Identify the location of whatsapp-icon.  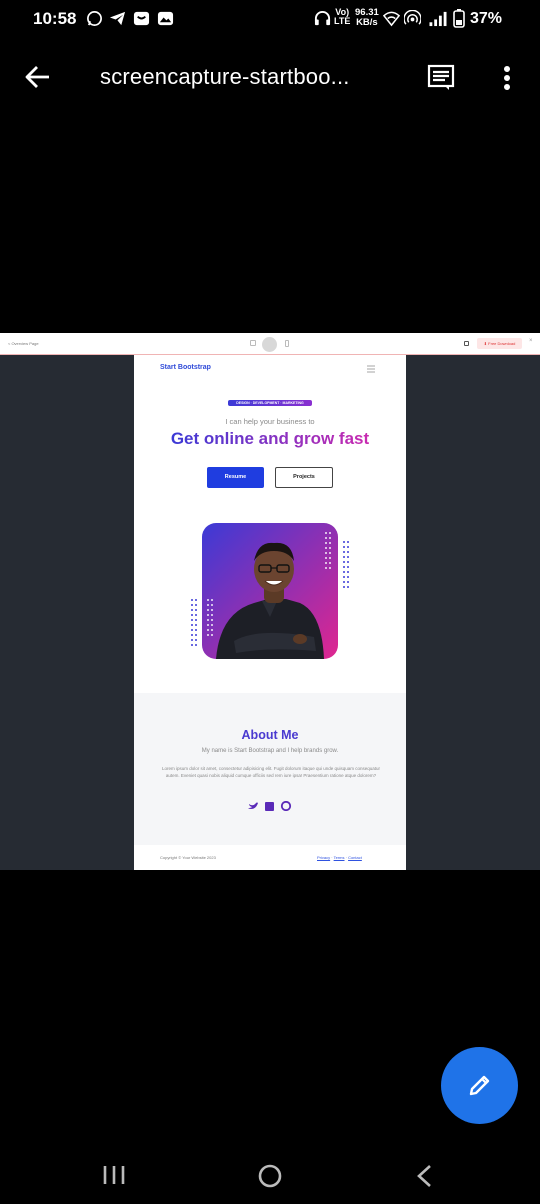
(94, 18).